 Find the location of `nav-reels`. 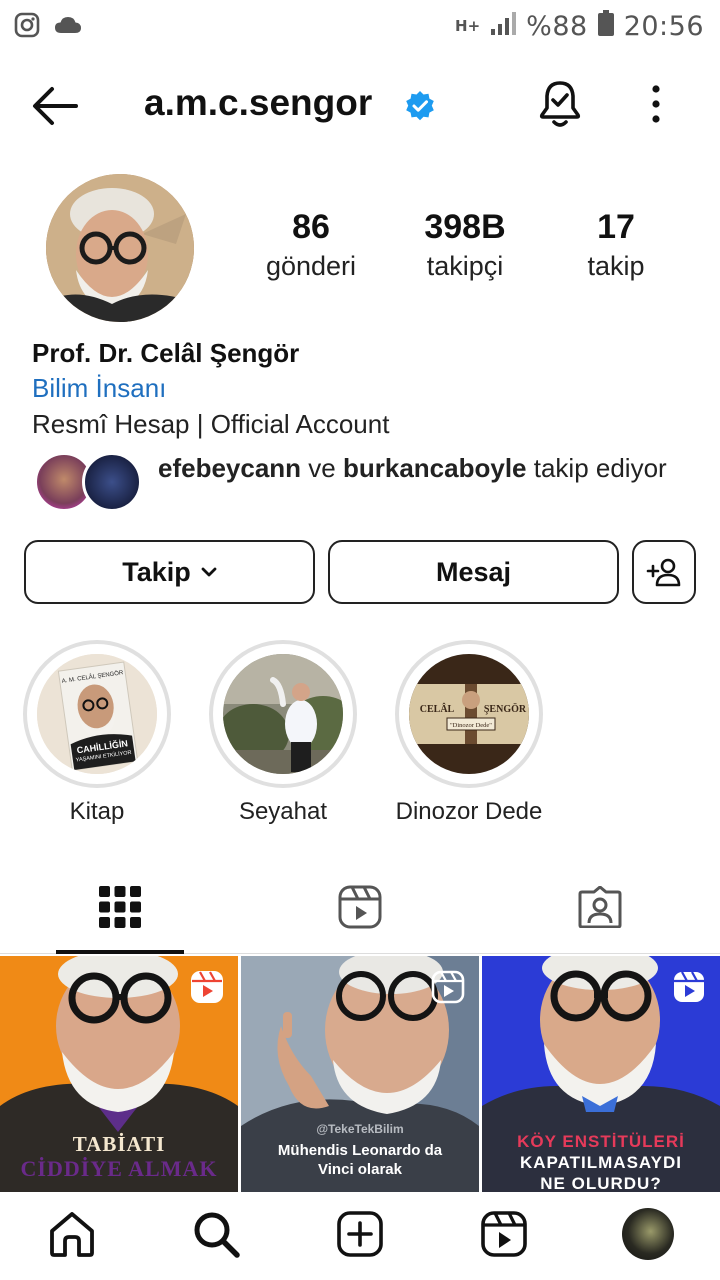

nav-reels is located at coordinates (504, 1234).